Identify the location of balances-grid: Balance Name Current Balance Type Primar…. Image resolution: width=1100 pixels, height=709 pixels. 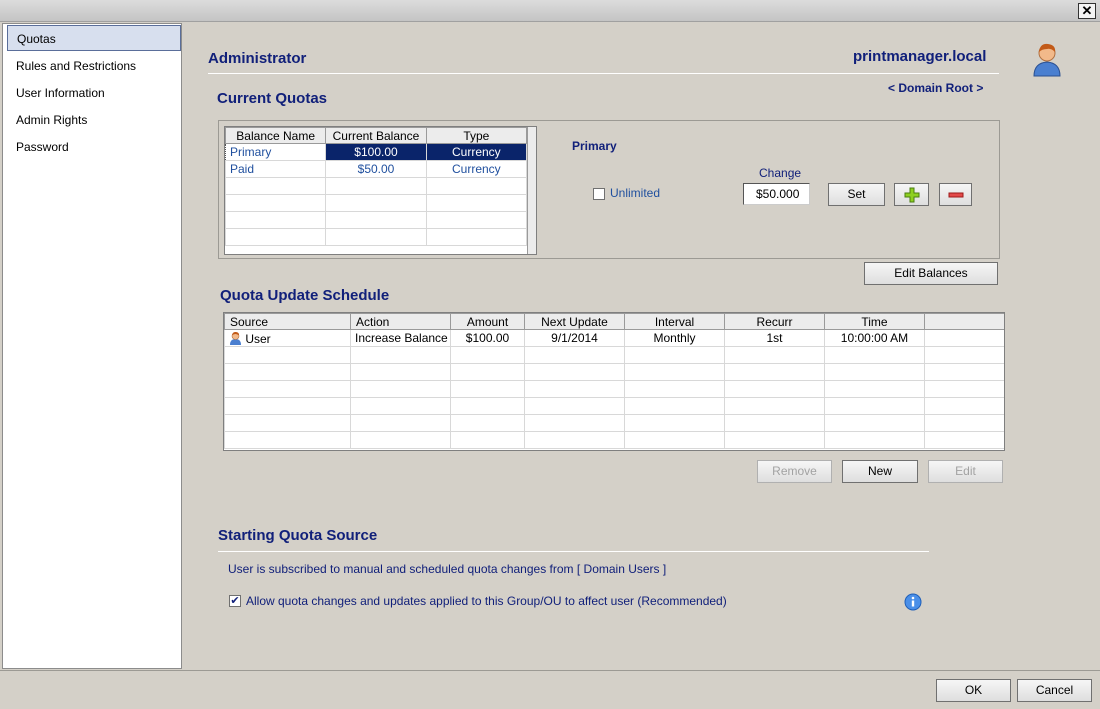
(380, 190).